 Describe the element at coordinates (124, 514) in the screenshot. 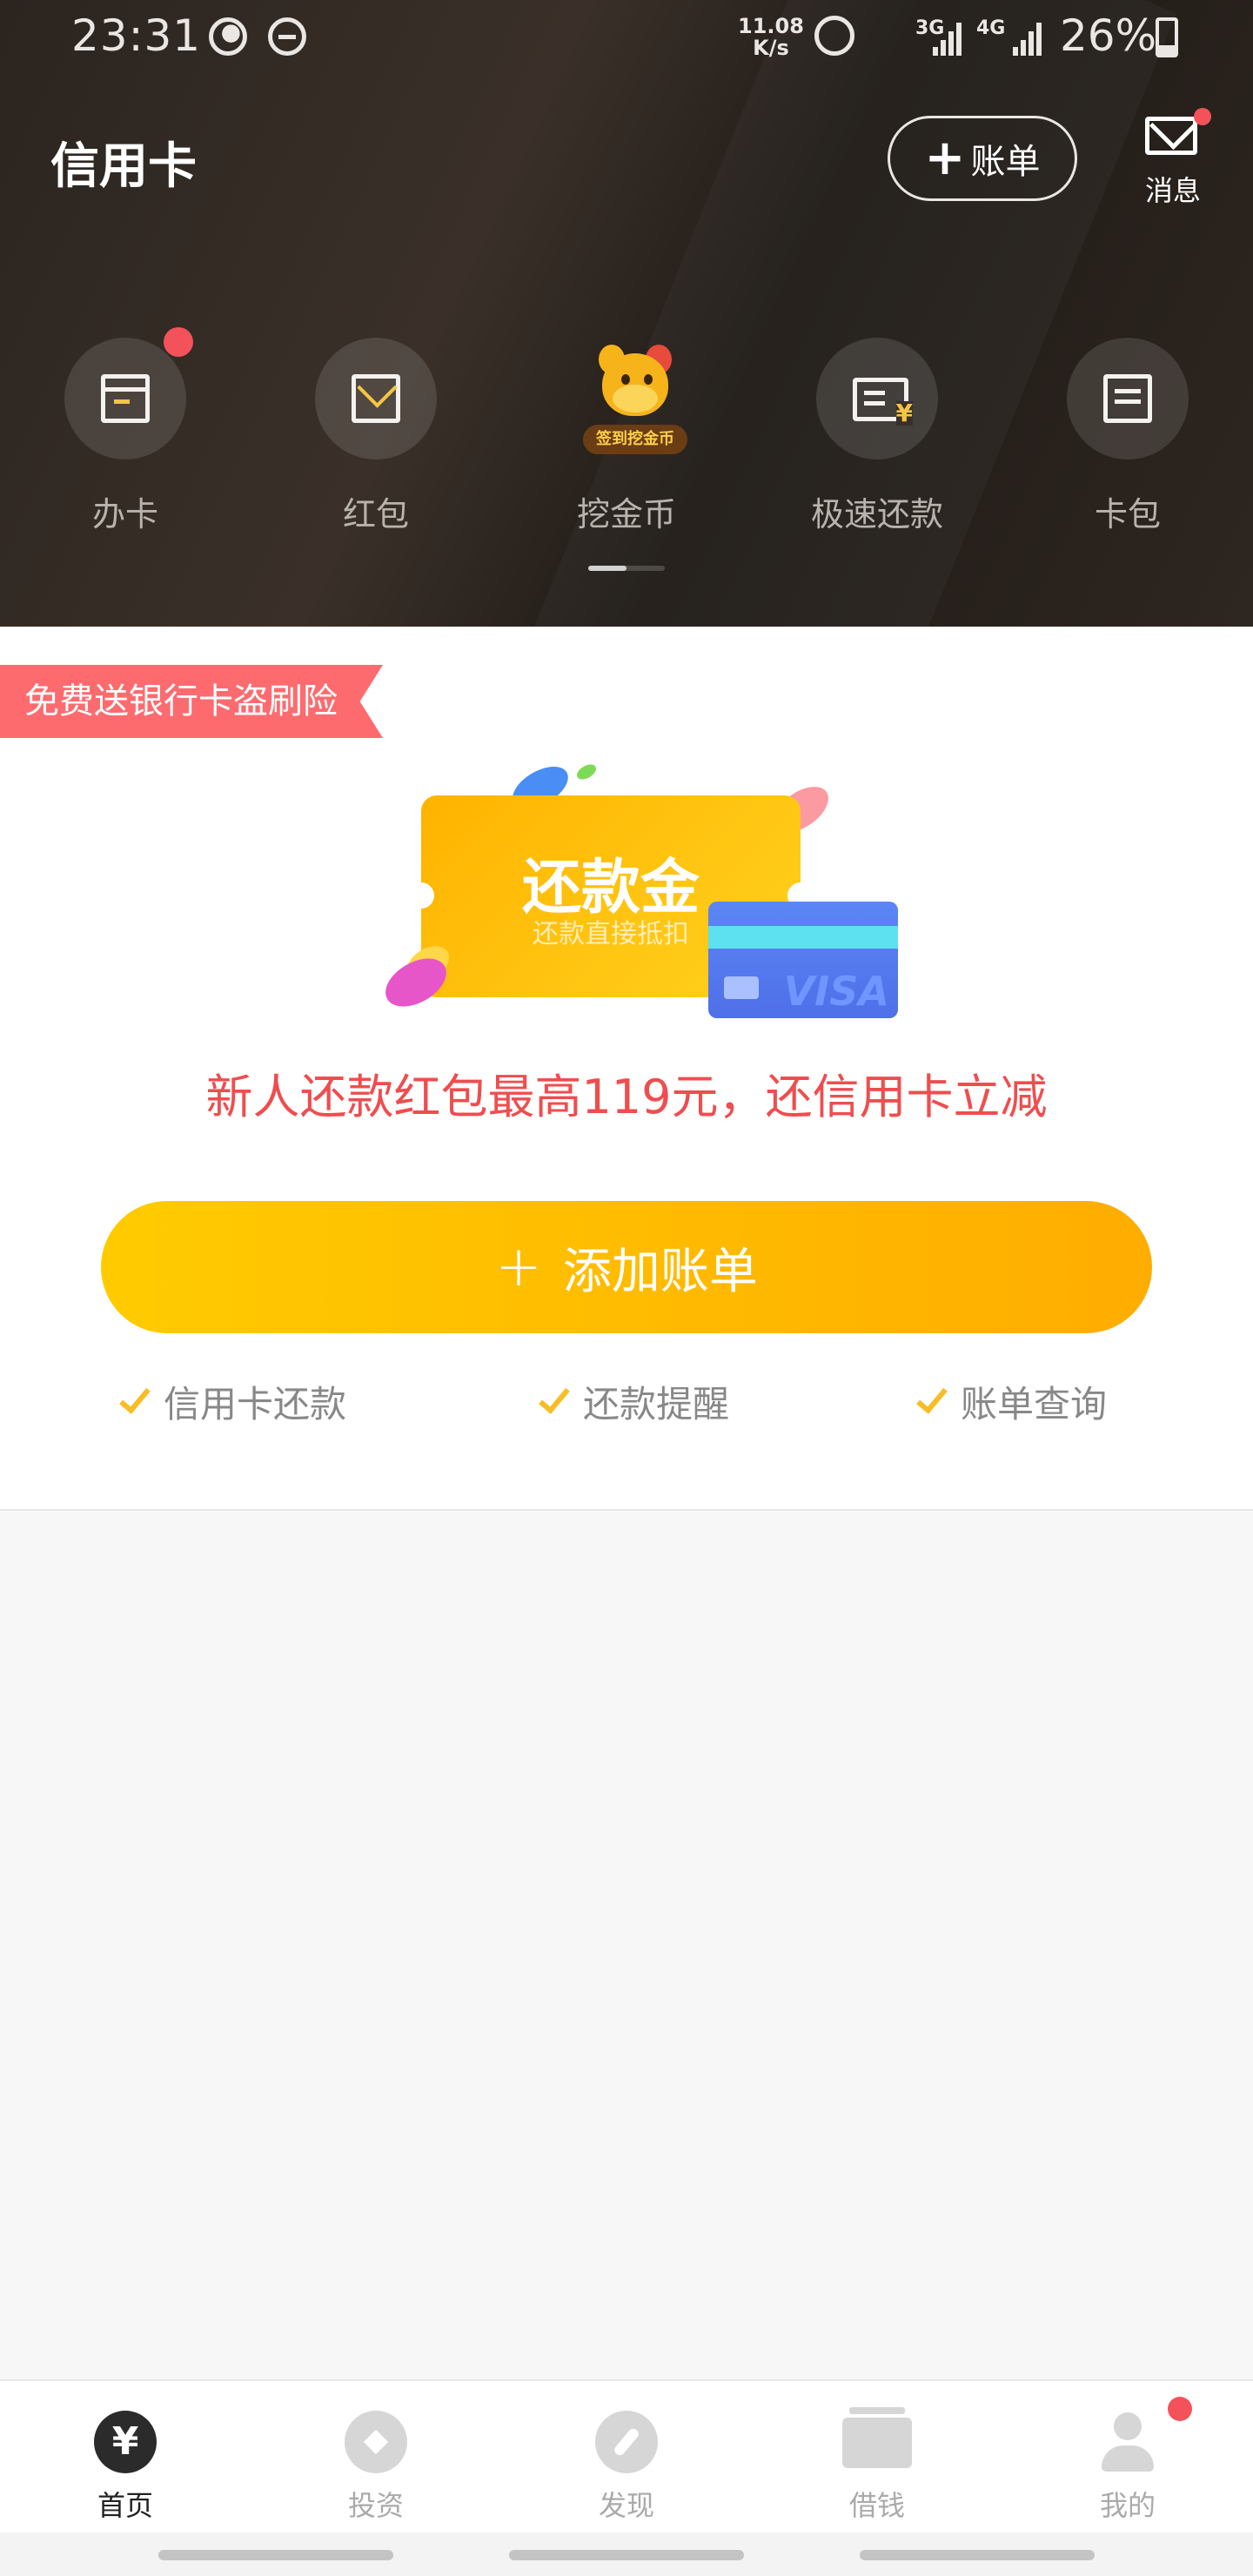

I see `quick-action-label: 办卡` at that location.